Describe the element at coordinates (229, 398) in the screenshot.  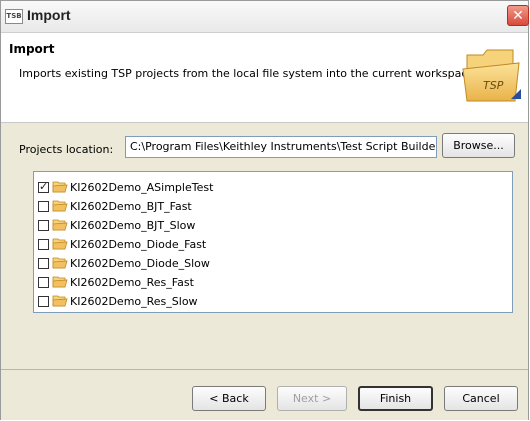
I see `back-button: < Back` at that location.